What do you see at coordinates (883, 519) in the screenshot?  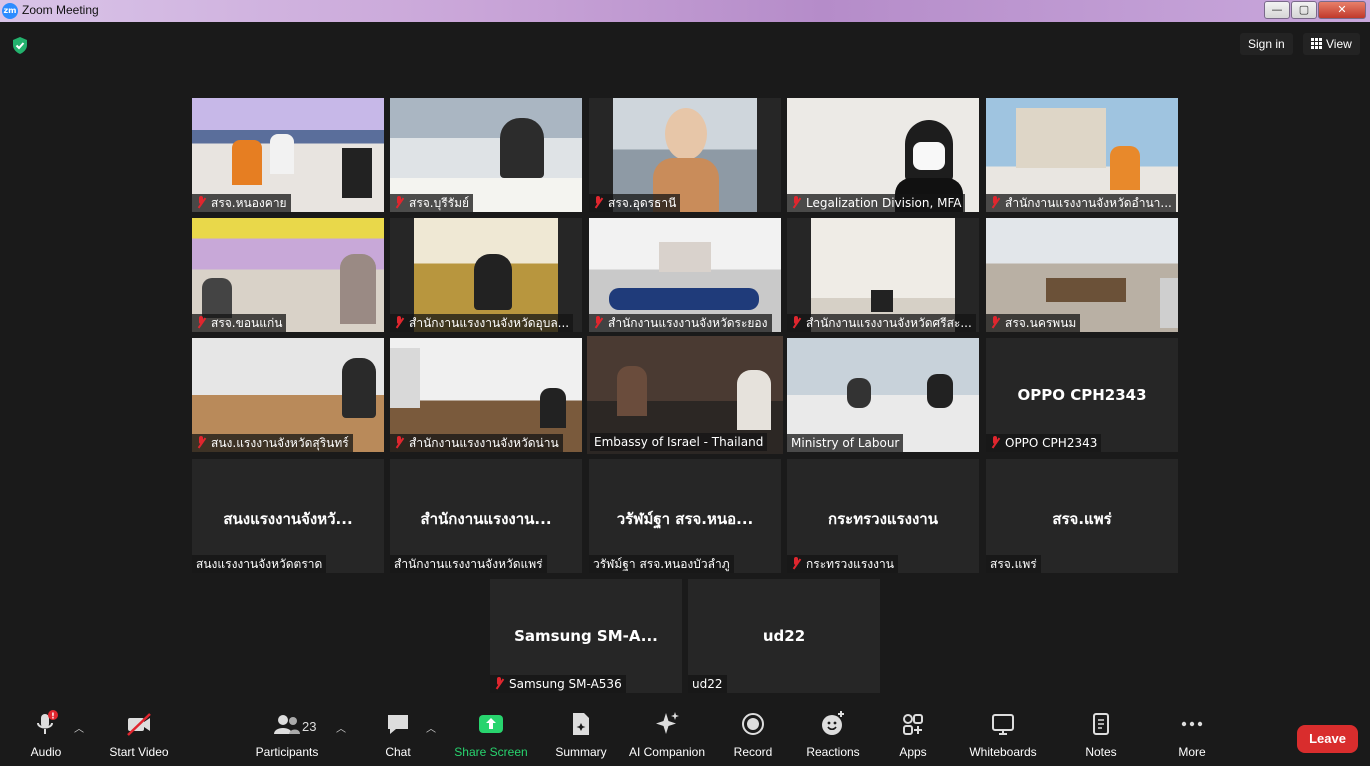 I see `participant-display-name: กระทรวงแรงงาน` at bounding box center [883, 519].